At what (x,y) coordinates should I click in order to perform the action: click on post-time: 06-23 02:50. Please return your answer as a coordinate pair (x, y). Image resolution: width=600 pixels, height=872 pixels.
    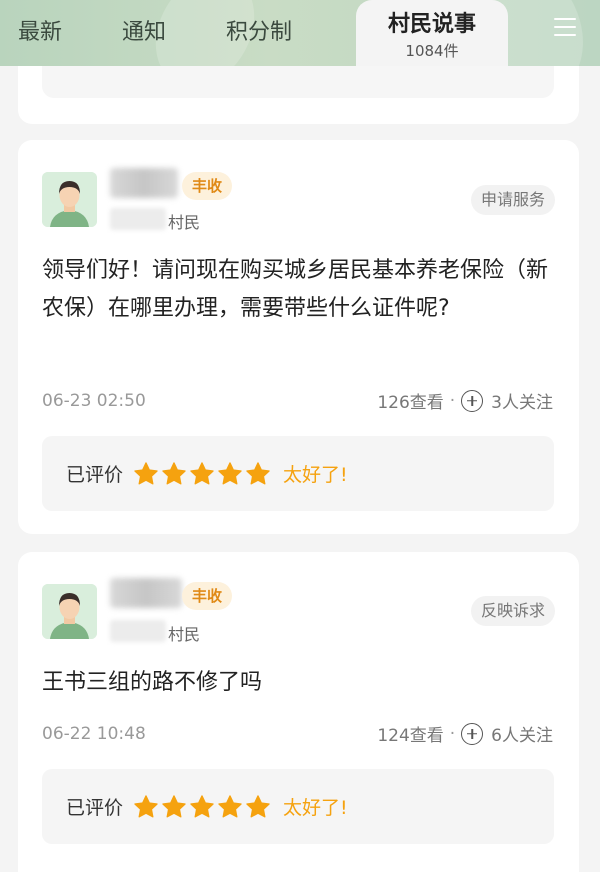
    Looking at the image, I should click on (94, 401).